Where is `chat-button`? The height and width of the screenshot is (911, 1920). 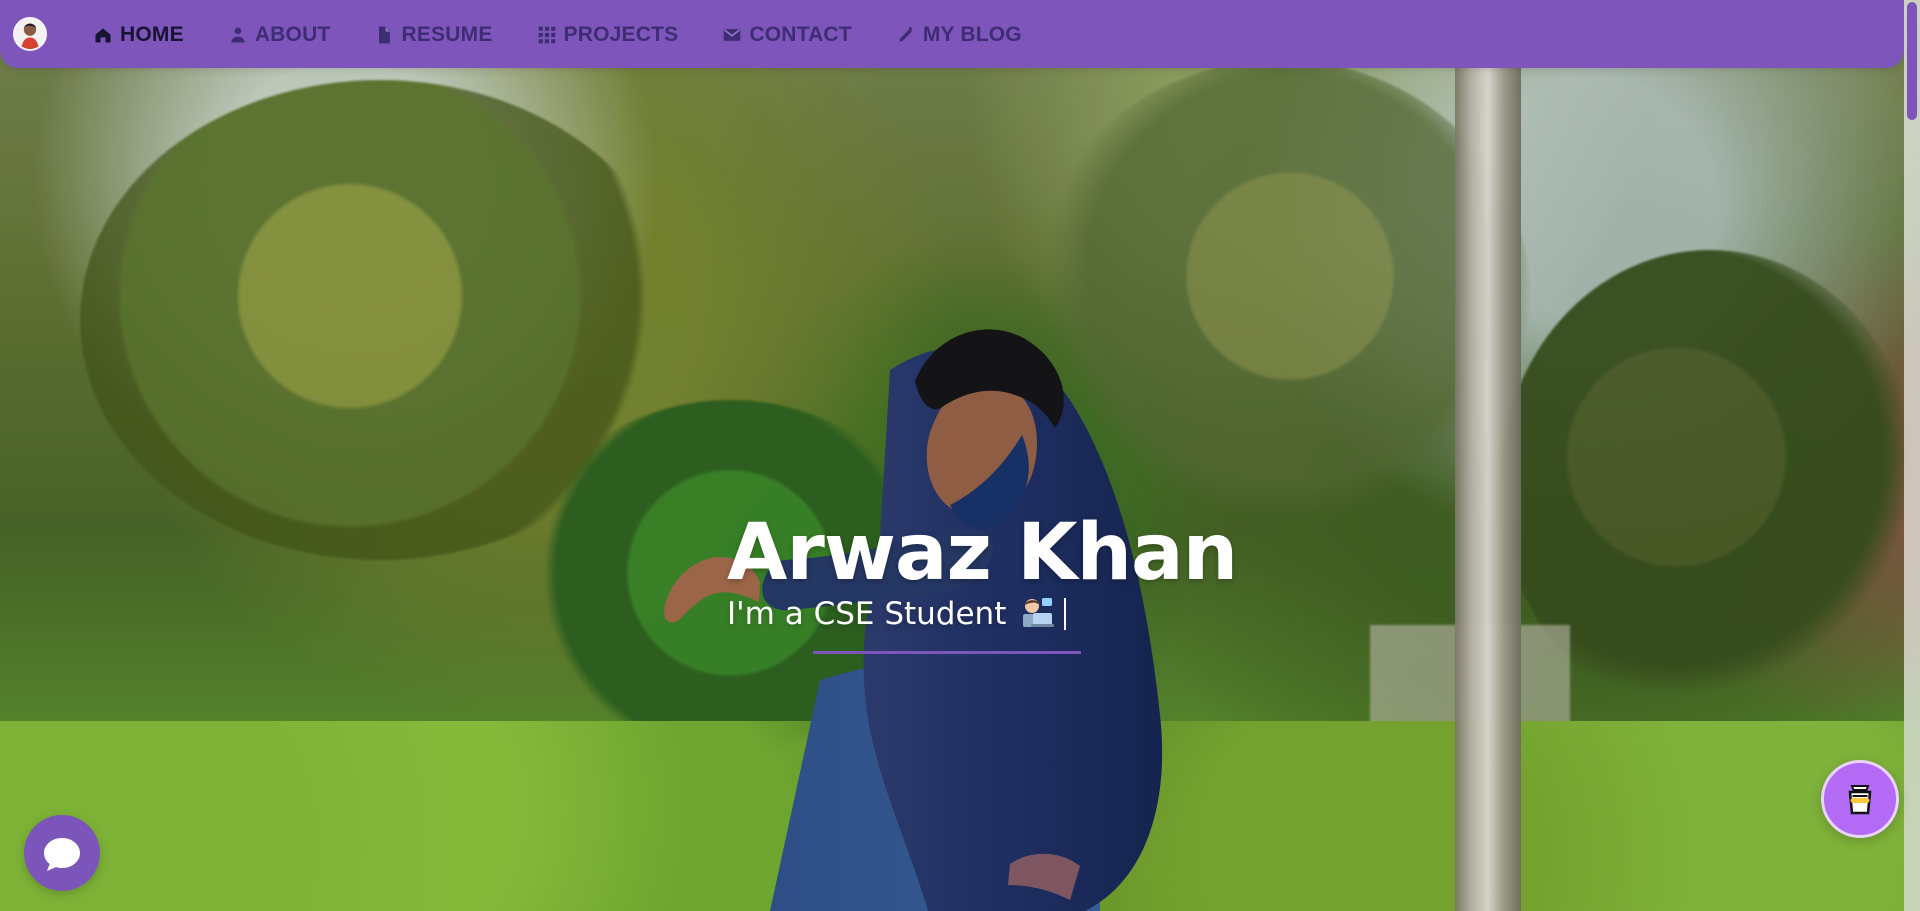 chat-button is located at coordinates (62, 853).